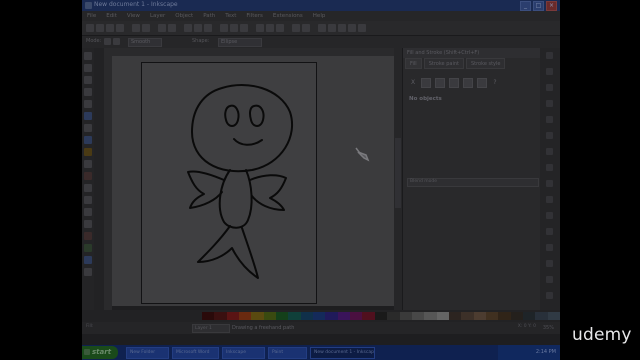 The height and width of the screenshot is (360, 640). I want to click on snap-centers-icon, so click(549, 183).